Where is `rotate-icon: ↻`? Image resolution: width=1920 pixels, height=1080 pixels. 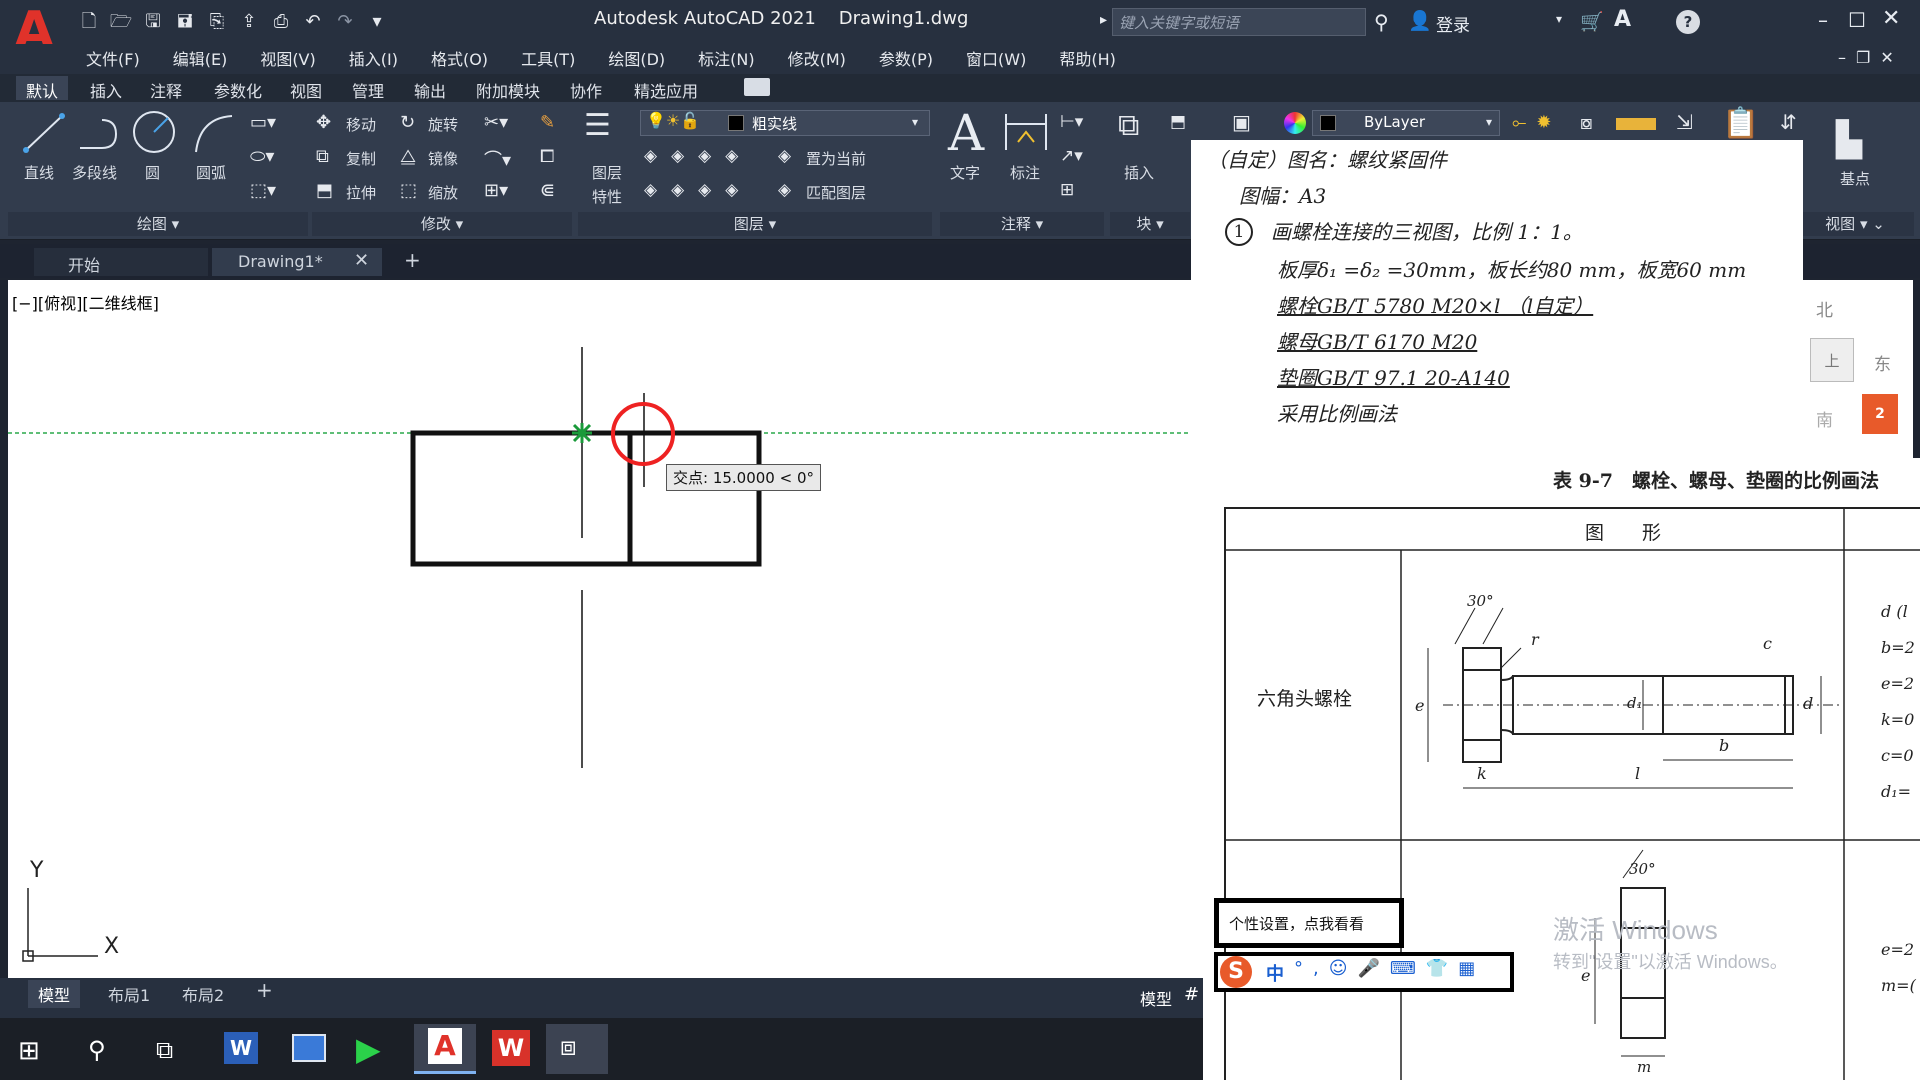 rotate-icon: ↻ is located at coordinates (407, 122).